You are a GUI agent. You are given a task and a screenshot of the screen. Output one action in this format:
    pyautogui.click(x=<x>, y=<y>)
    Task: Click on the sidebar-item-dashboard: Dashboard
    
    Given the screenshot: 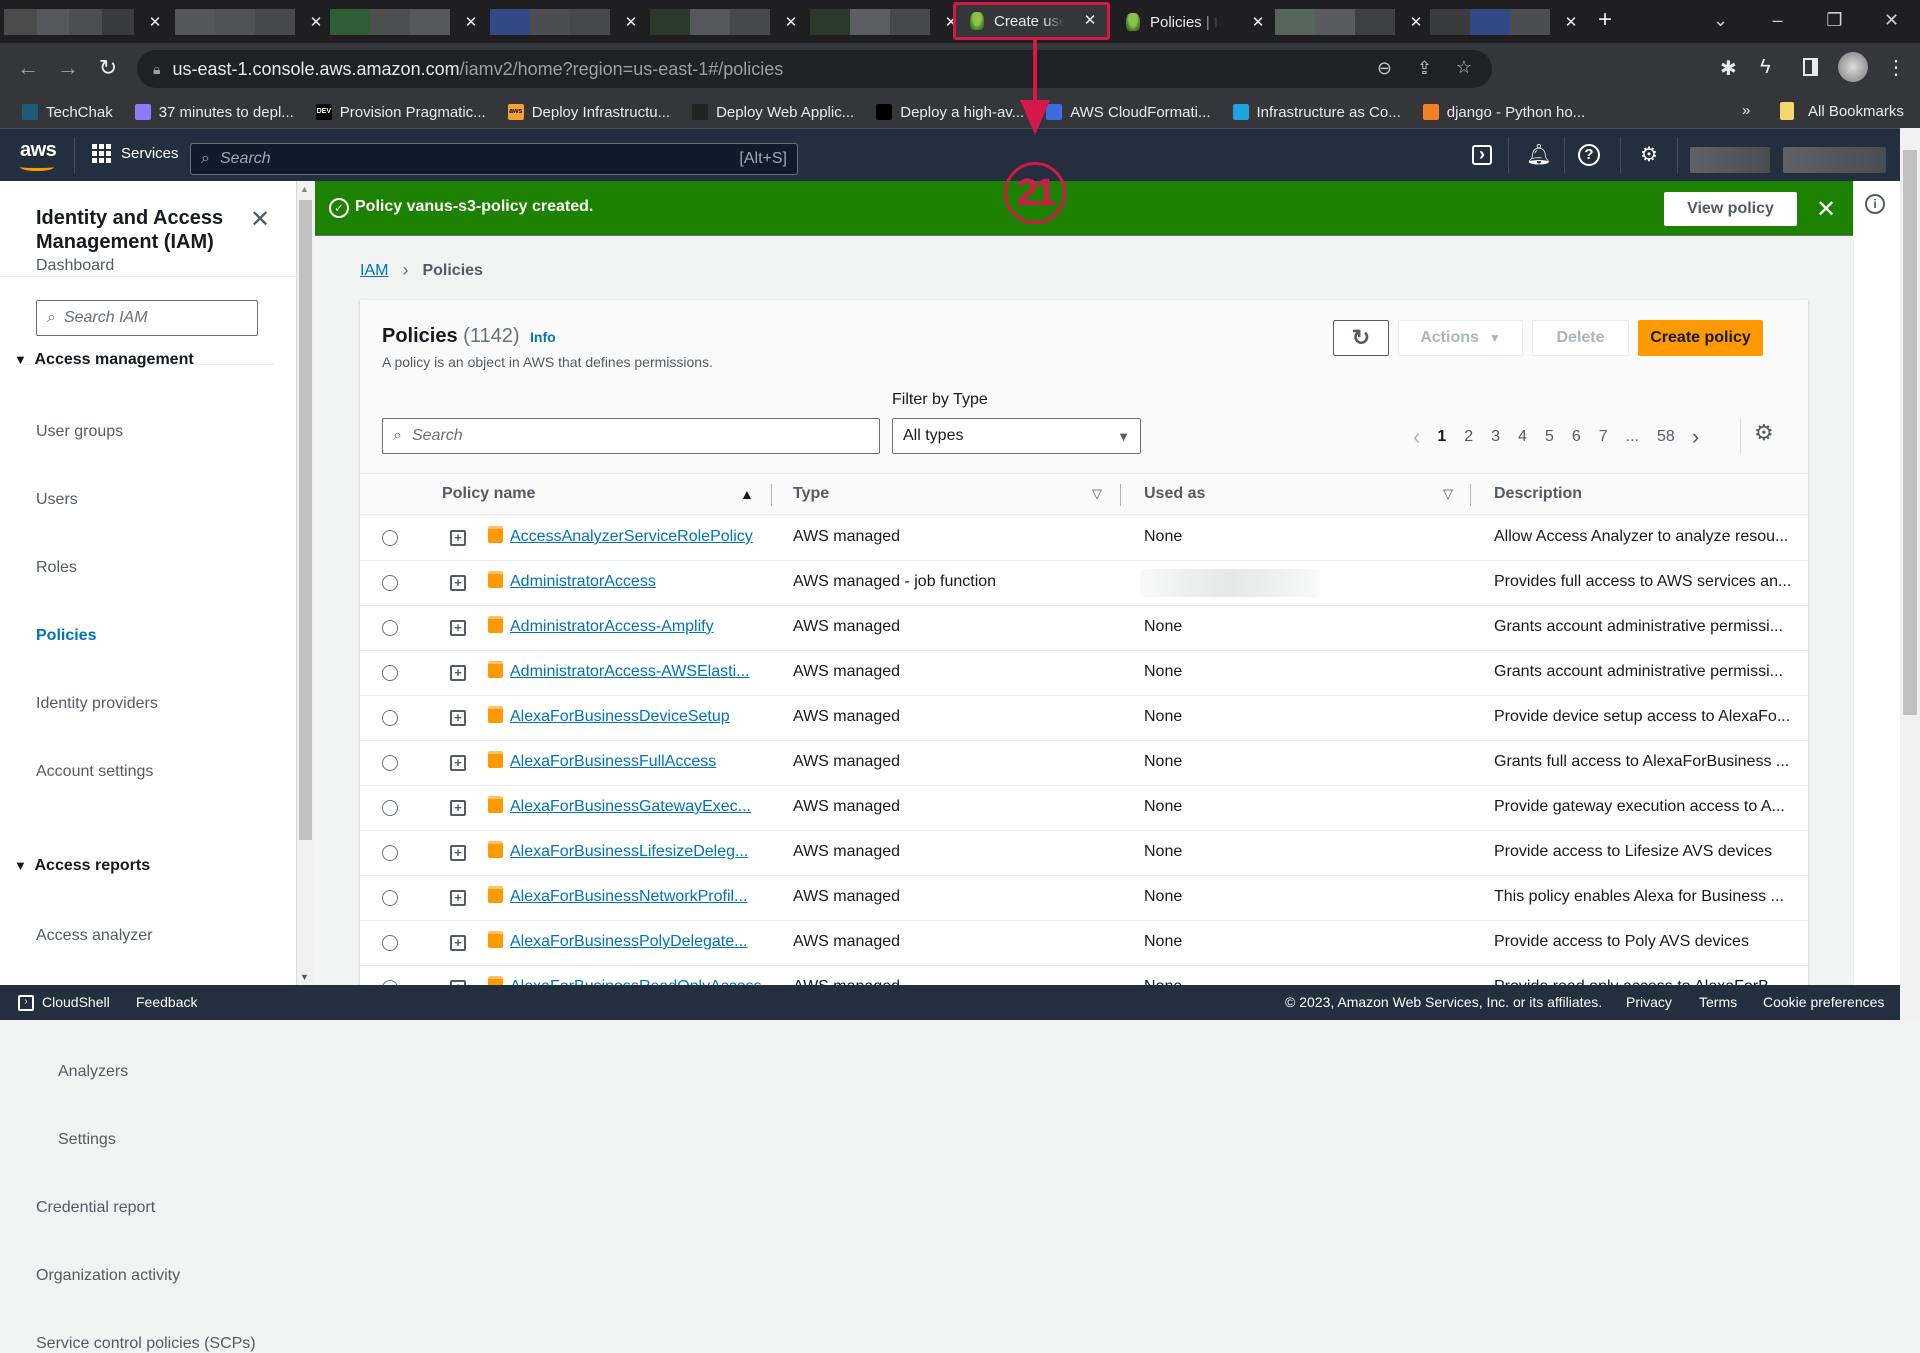 What is the action you would take?
    pyautogui.click(x=75, y=266)
    